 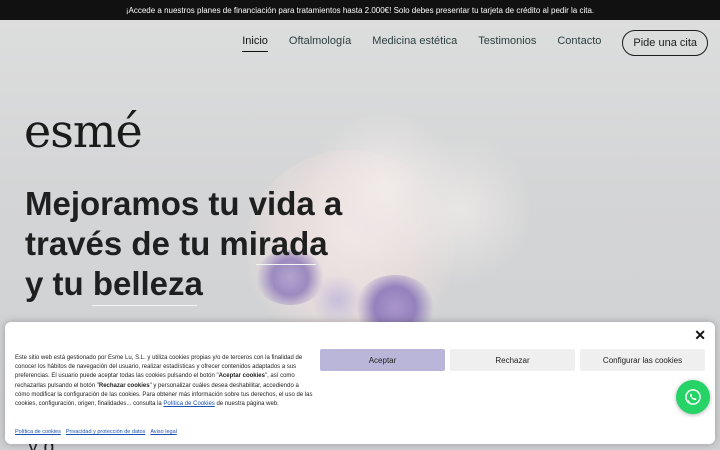 I want to click on brand-logo: esmé, so click(x=83, y=131).